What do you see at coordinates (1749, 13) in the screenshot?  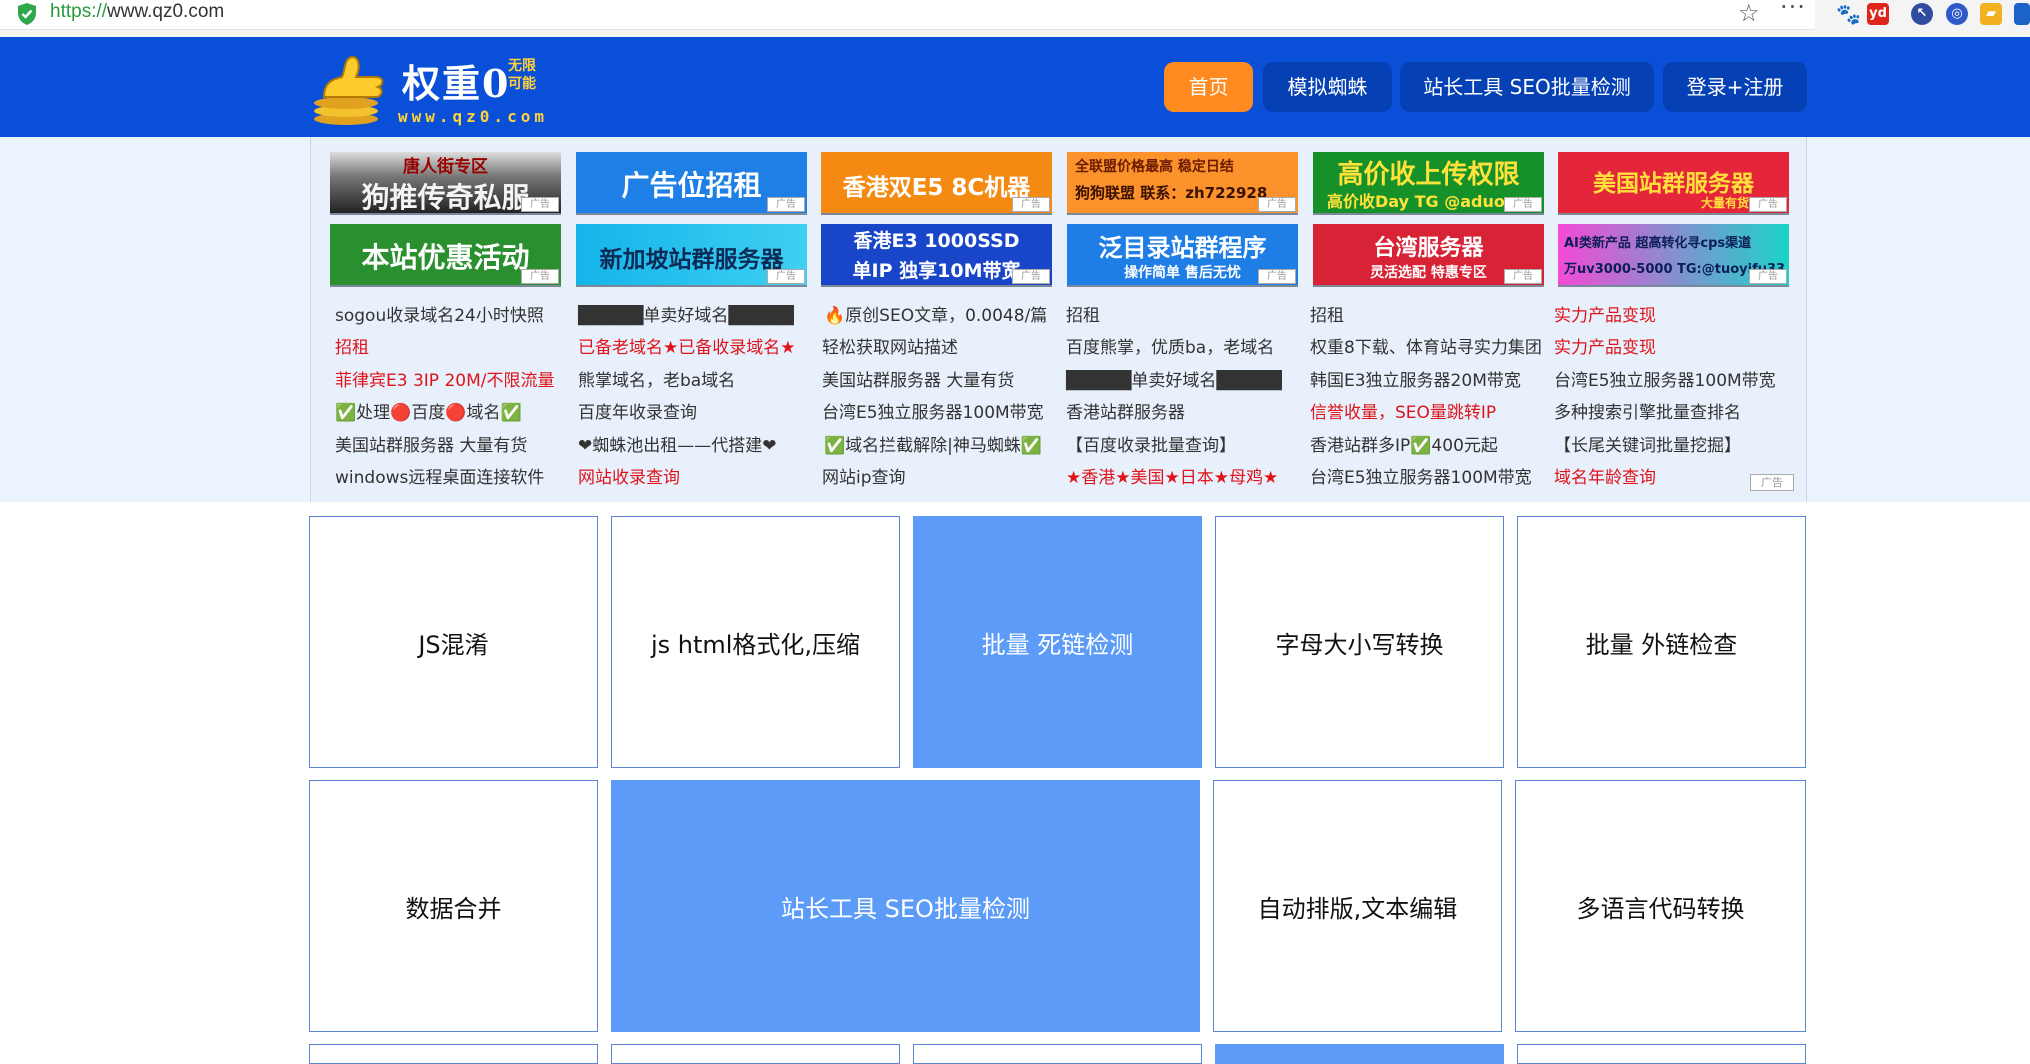 I see `bookmark-star-icon: ☆` at bounding box center [1749, 13].